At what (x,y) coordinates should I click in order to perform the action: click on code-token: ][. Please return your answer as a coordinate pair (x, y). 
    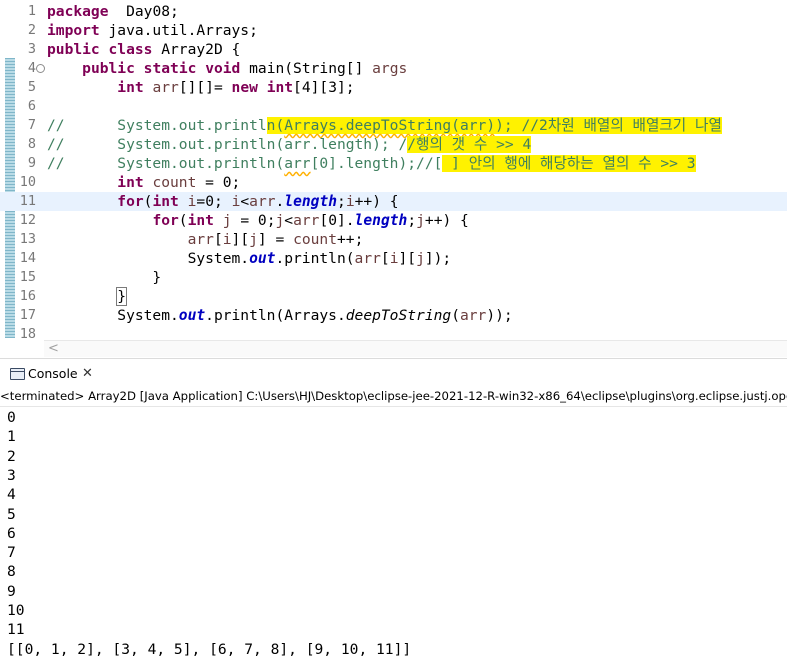
    Looking at the image, I should click on (407, 258).